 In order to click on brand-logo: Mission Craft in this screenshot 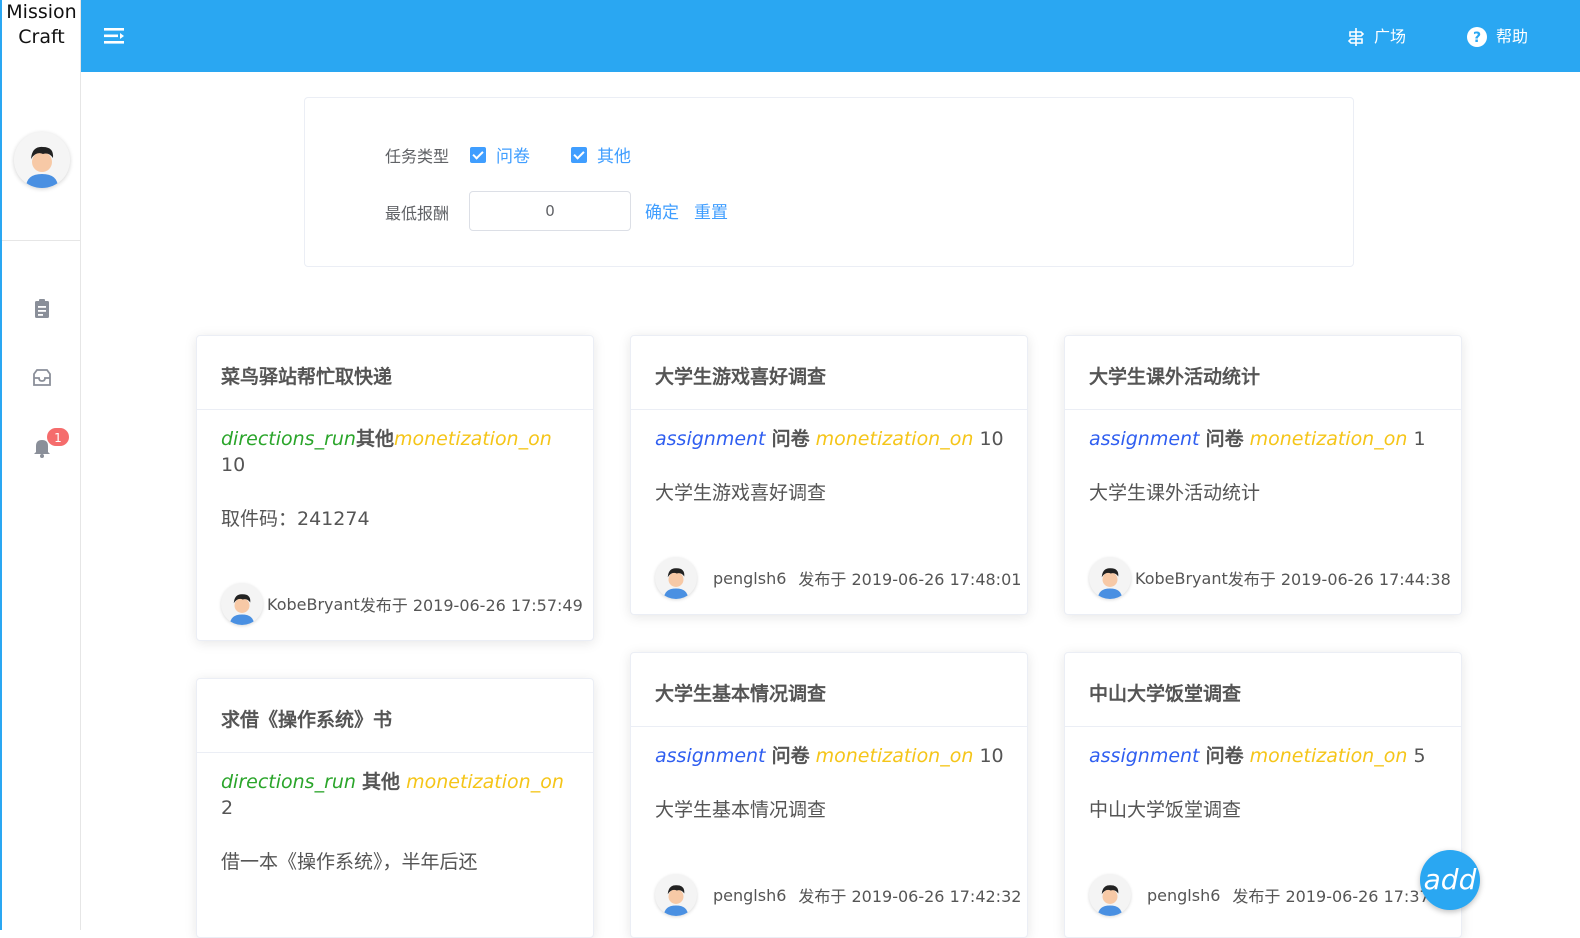, I will do `click(41, 36)`.